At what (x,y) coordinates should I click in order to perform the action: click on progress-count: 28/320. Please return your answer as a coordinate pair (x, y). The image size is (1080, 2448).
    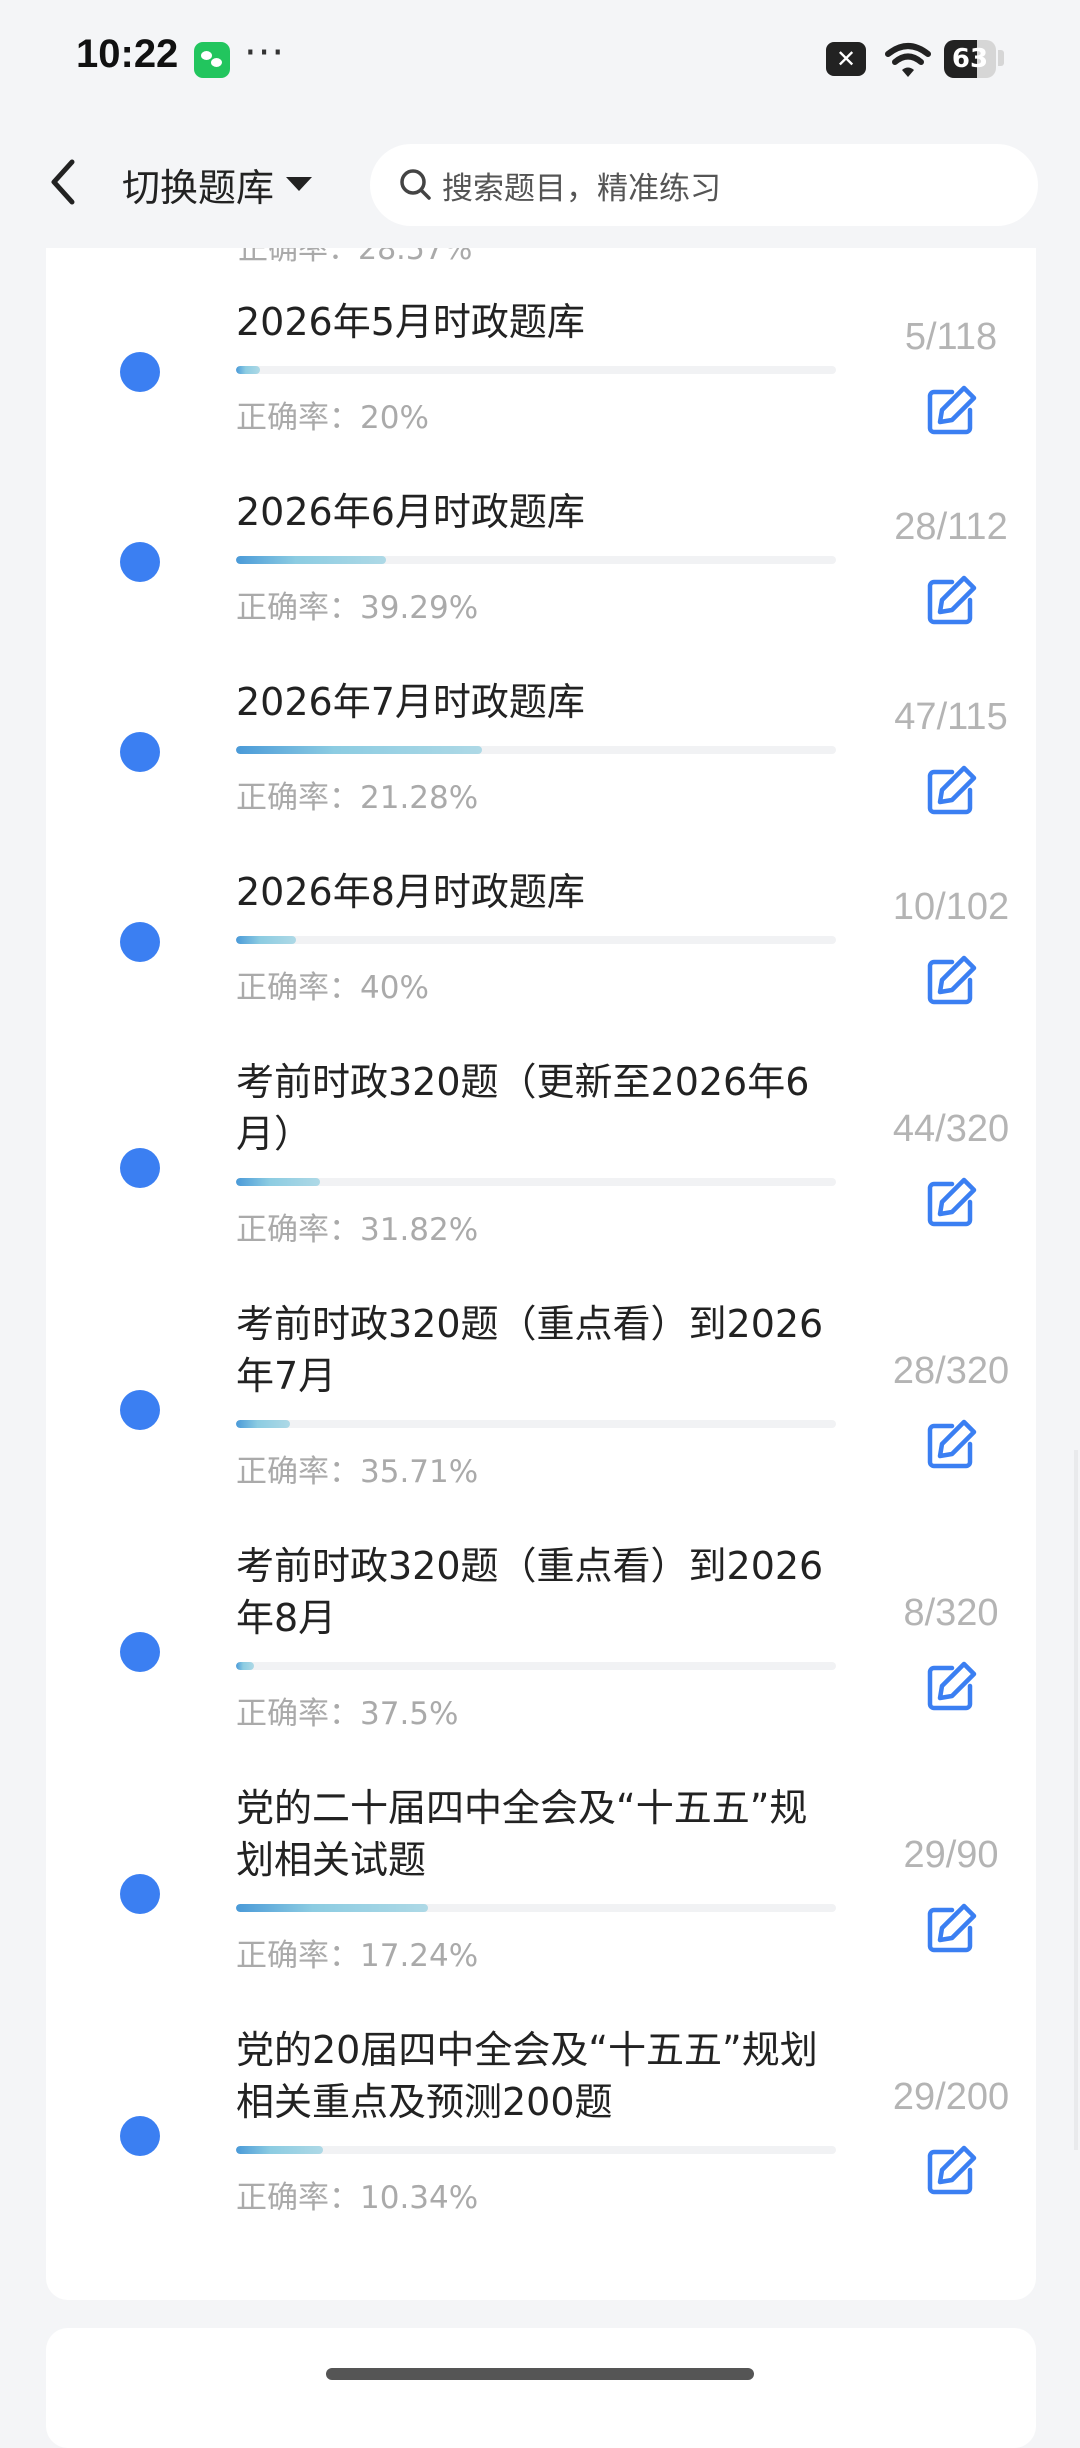
    Looking at the image, I should click on (951, 1371).